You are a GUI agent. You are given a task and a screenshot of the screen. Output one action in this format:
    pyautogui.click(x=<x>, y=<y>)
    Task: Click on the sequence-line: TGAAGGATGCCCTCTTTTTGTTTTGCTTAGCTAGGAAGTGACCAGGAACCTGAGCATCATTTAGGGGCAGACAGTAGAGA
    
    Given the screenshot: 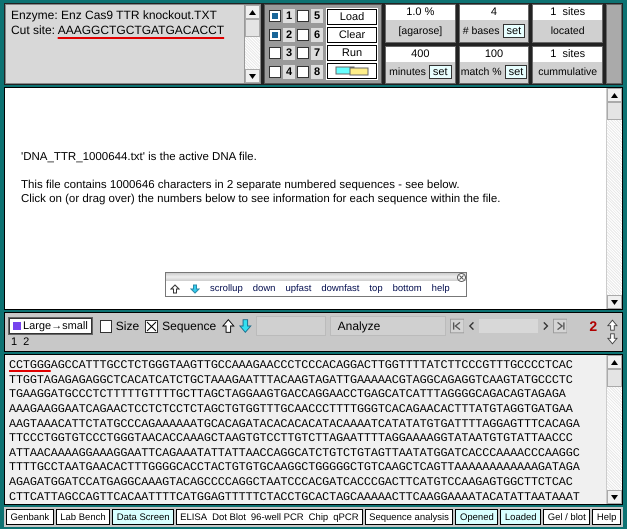 What is the action you would take?
    pyautogui.click(x=288, y=394)
    